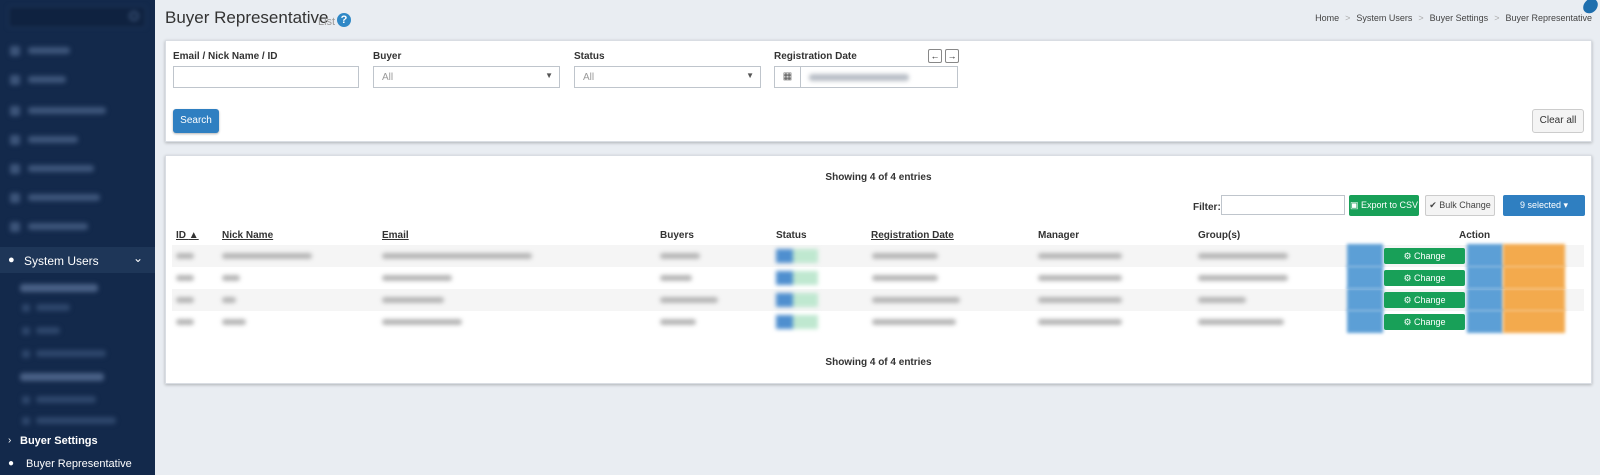 The image size is (1600, 475). I want to click on sidebar-group-heading, so click(77, 377).